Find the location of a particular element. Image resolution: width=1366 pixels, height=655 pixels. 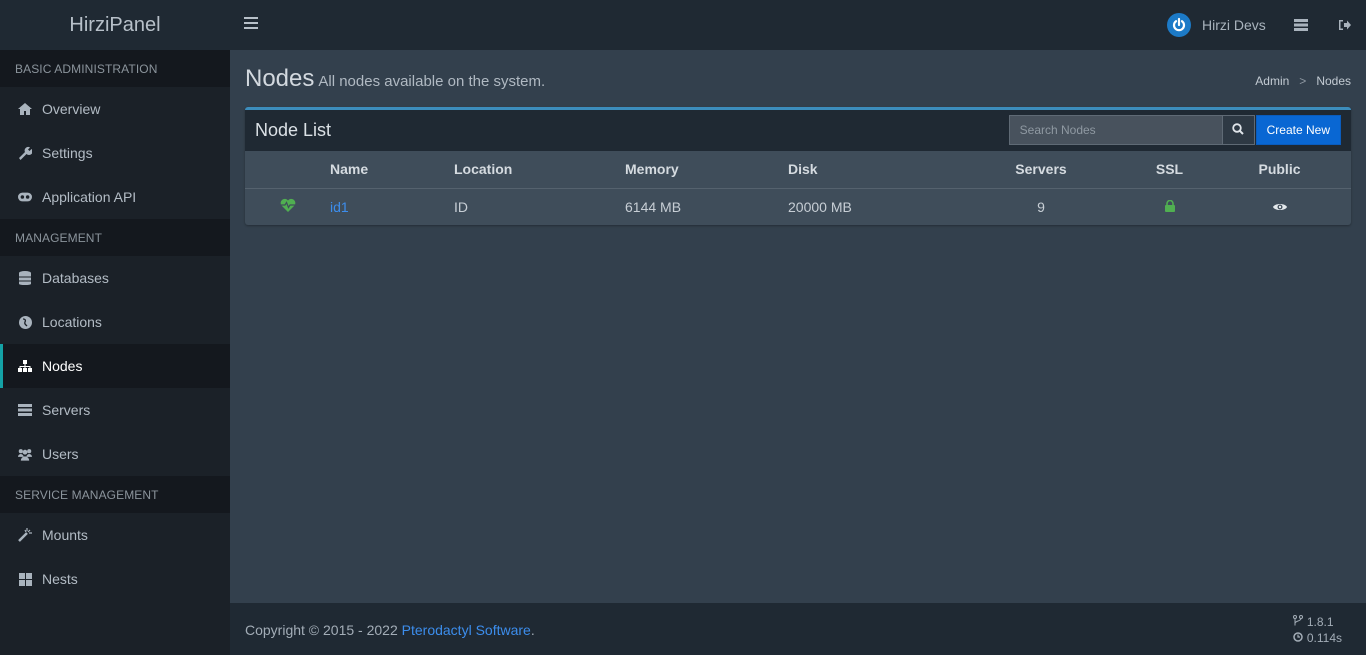

sidebar-item-nodes: Nodes is located at coordinates (115, 366).